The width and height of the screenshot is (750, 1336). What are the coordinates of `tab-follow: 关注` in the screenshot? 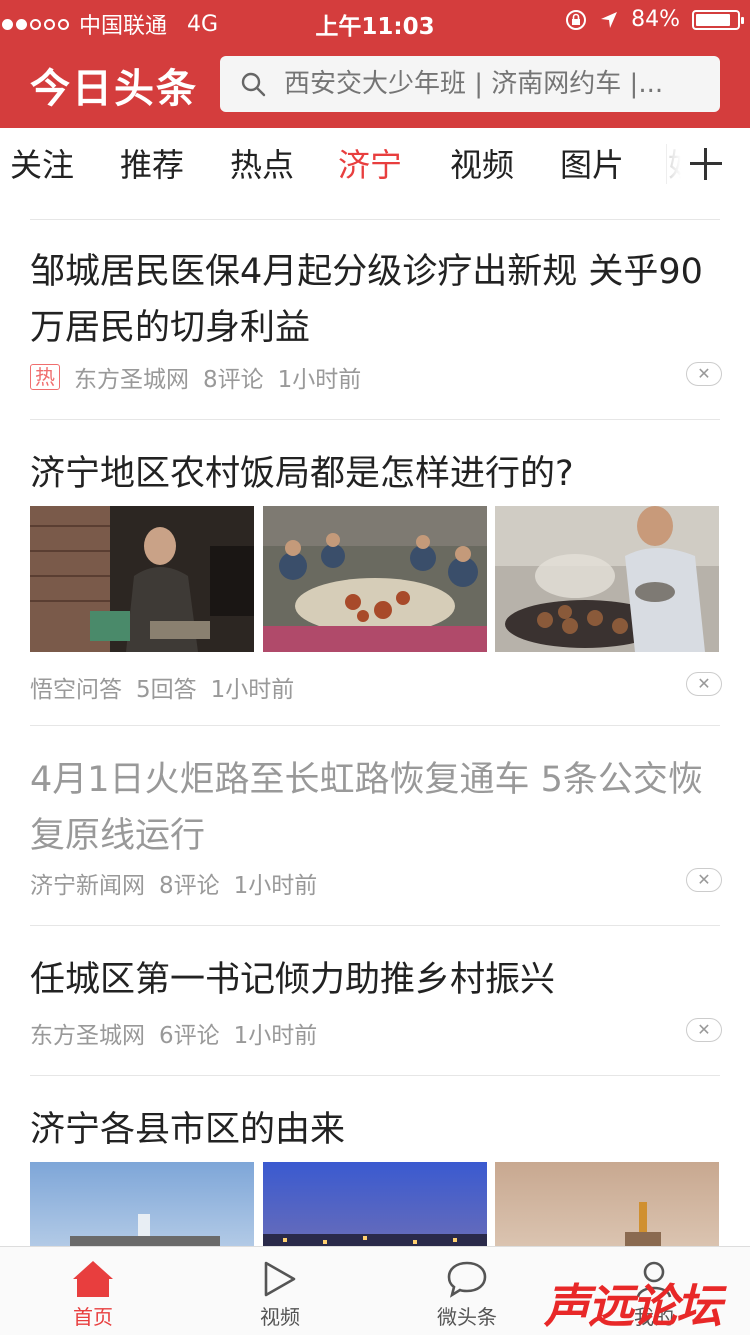 It's located at (42, 163).